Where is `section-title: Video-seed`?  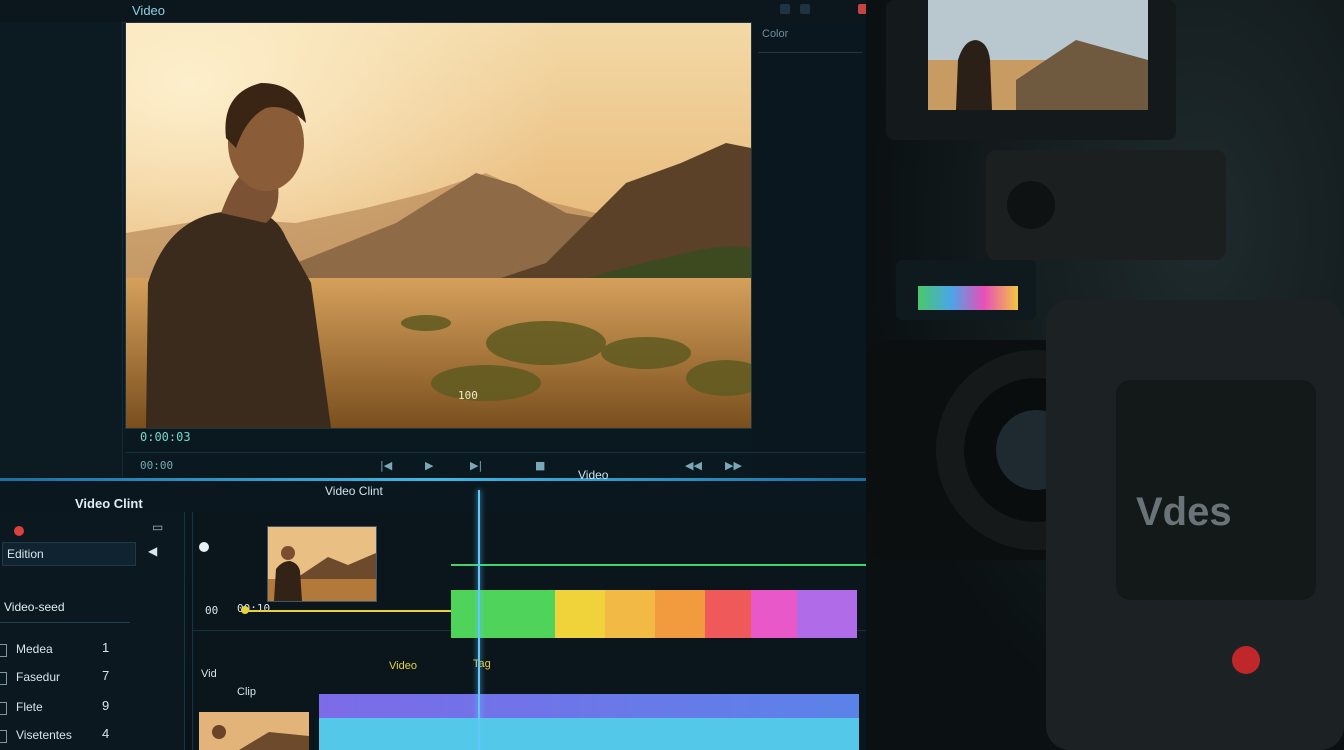
section-title: Video-seed is located at coordinates (34, 607).